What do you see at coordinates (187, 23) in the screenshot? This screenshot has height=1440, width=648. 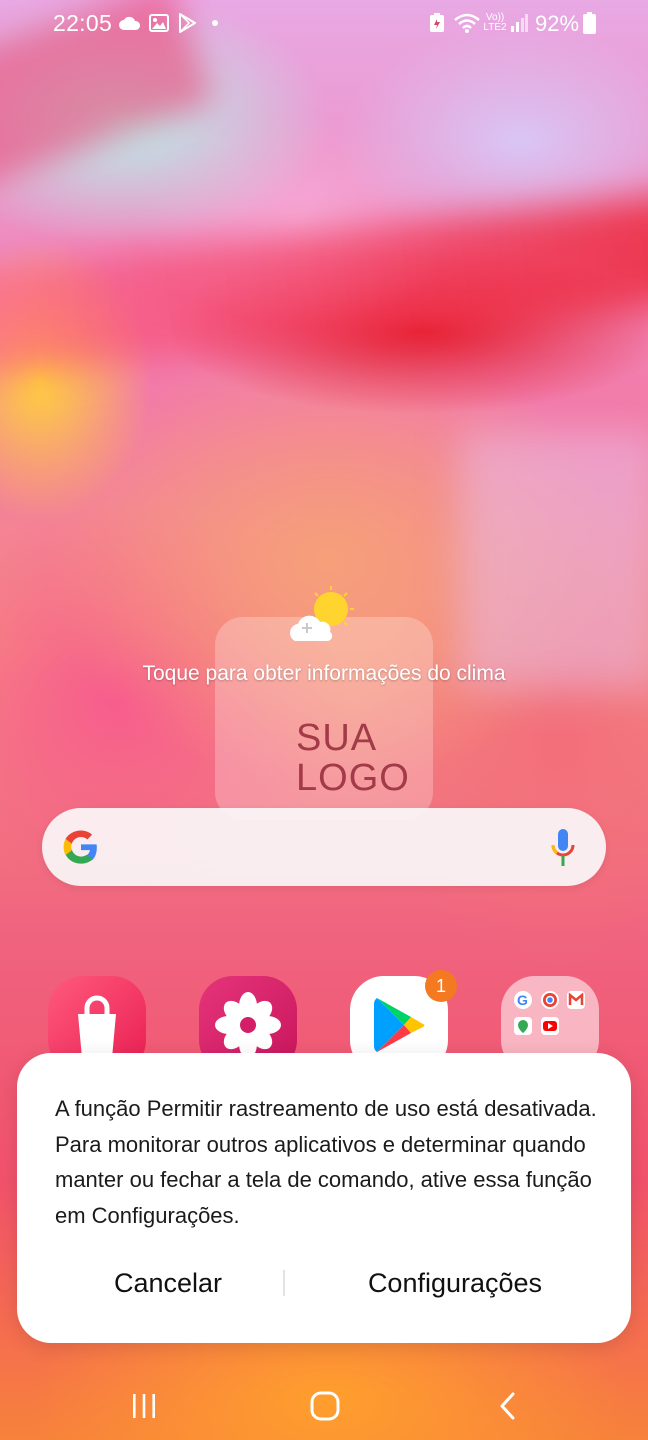 I see `play-store-icon` at bounding box center [187, 23].